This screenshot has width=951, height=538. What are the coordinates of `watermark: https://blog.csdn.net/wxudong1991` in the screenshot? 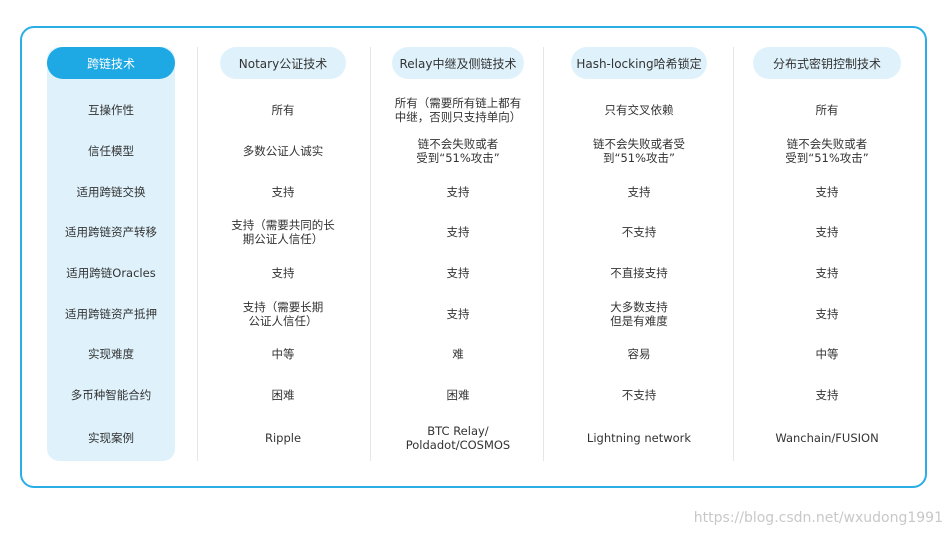 It's located at (818, 518).